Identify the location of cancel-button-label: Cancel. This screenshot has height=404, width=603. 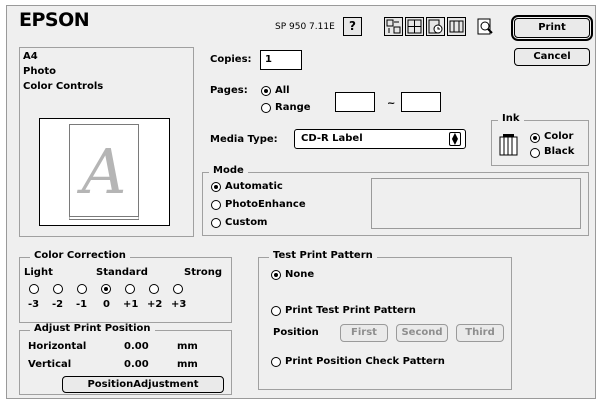
(552, 56).